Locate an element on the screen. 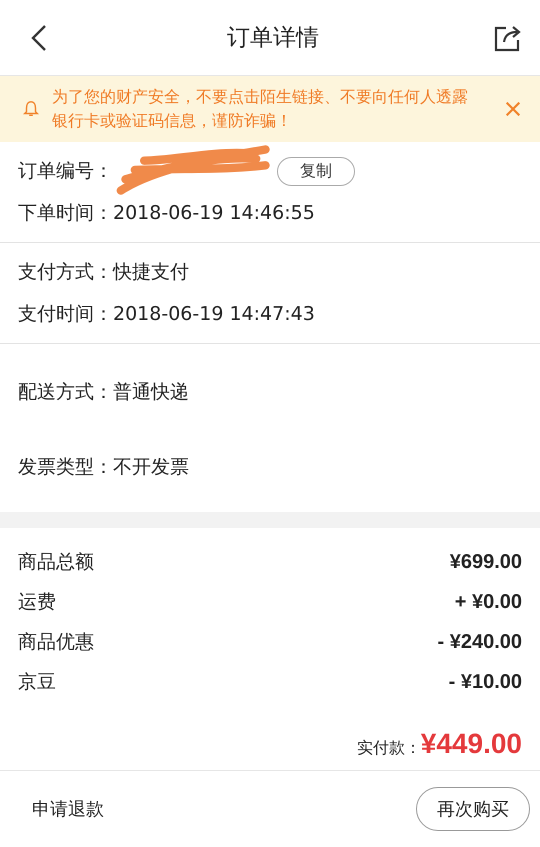 The image size is (540, 847). payment-label: 支付方式： is located at coordinates (65, 272).